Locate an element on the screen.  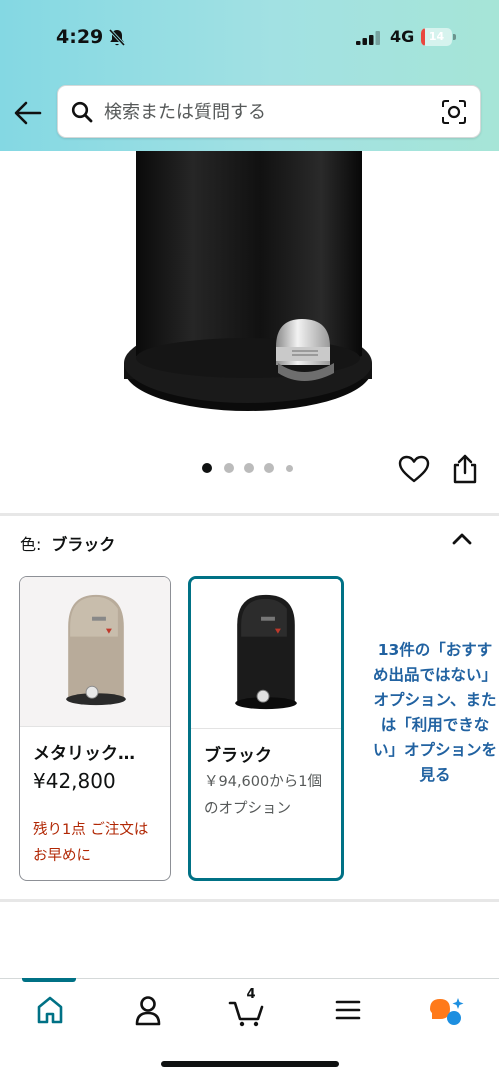
color-option-black: ブラック ￥94,600から1個のオプション is located at coordinates (266, 728).